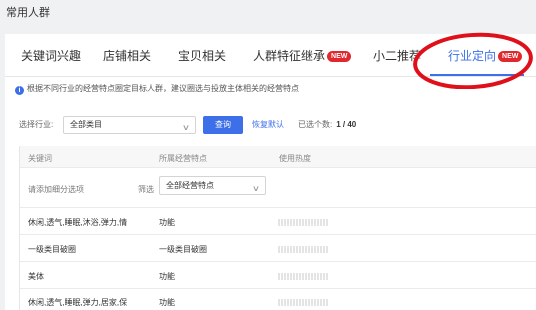 Image resolution: width=536 pixels, height=310 pixels. I want to click on keyword-cell: 美体, so click(36, 276).